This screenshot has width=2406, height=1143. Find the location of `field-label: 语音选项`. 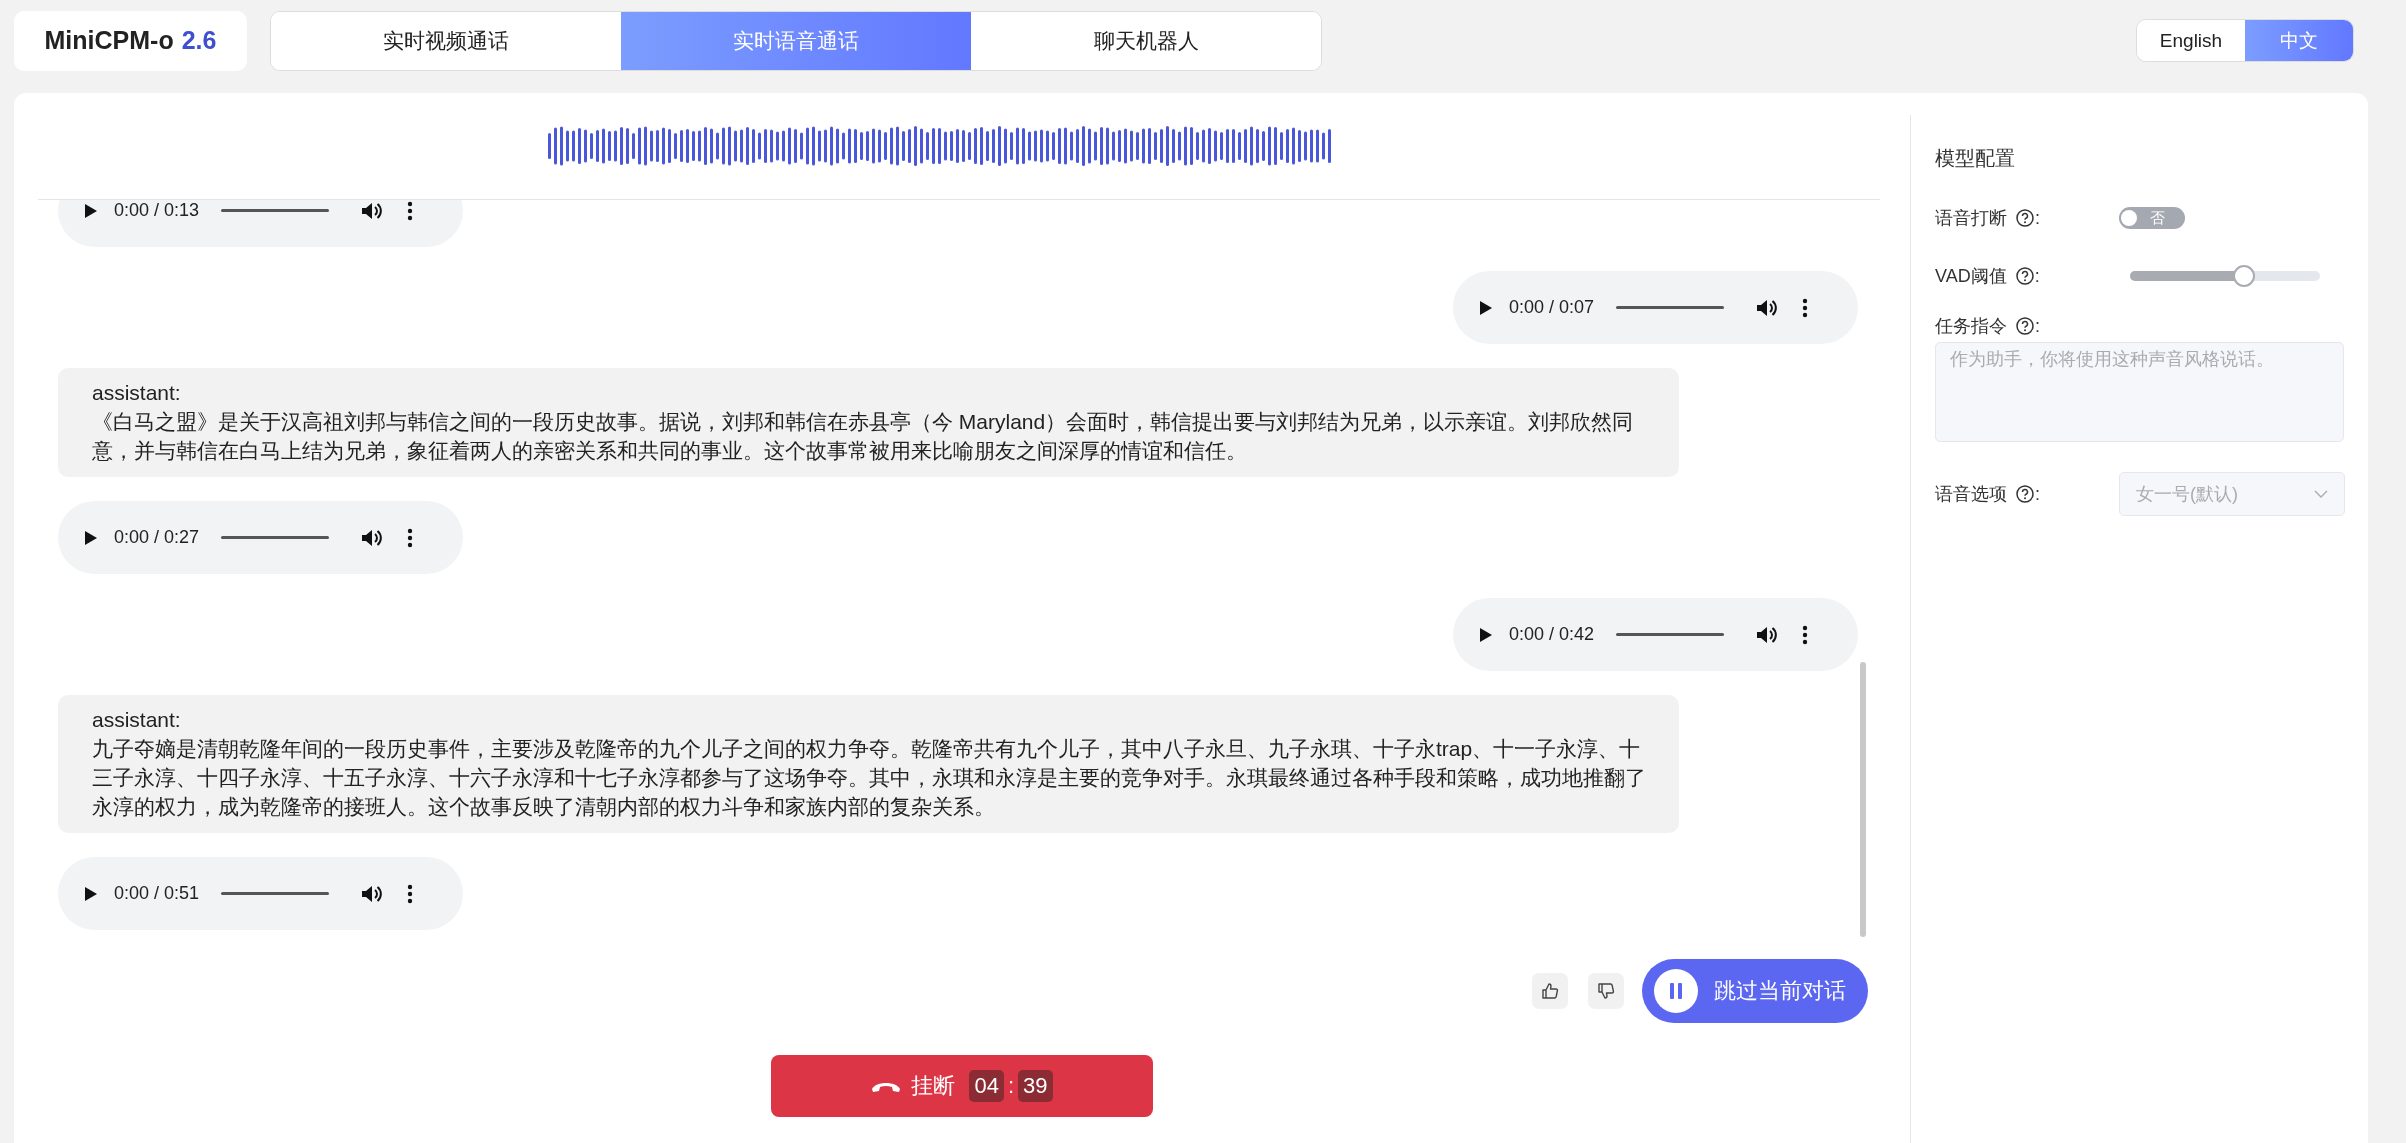

field-label: 语音选项 is located at coordinates (1971, 494).